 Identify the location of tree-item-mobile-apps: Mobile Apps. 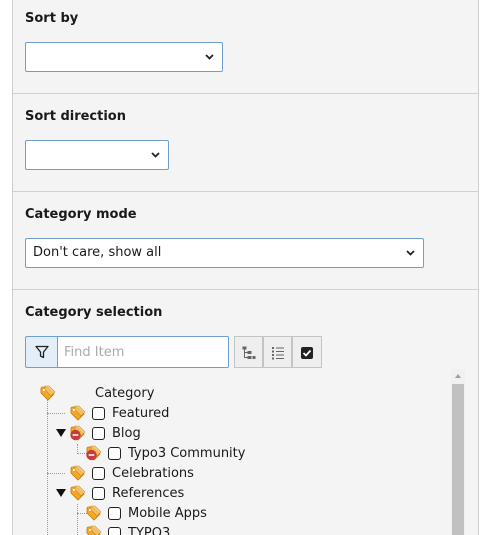
(235, 513).